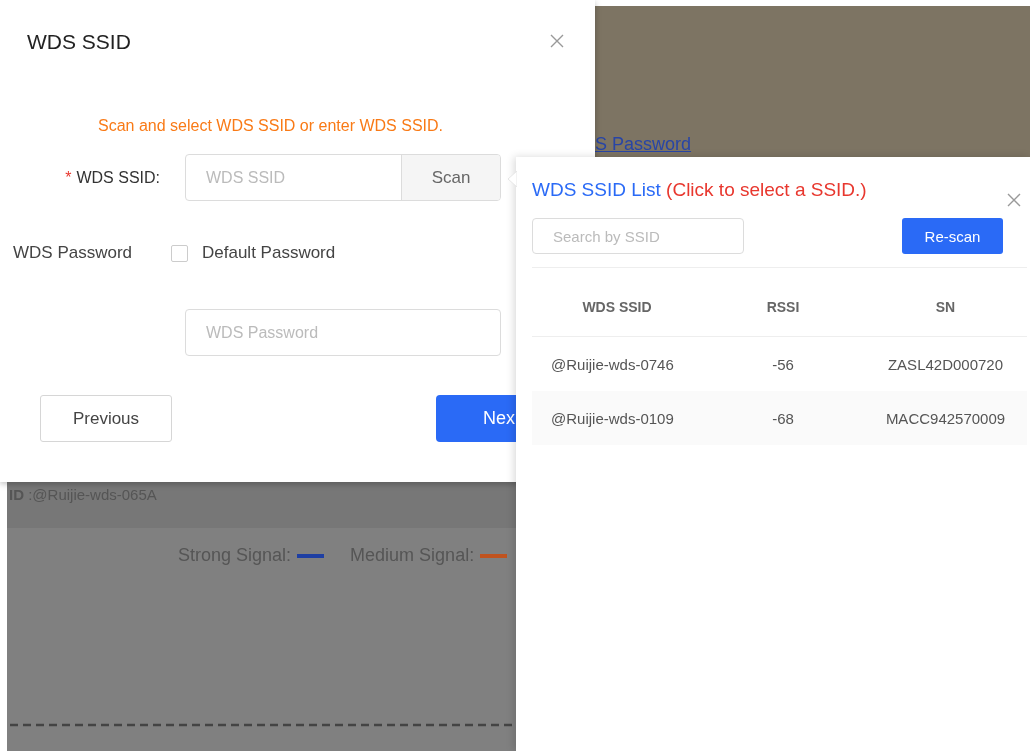 This screenshot has height=751, width=1030. I want to click on table-cell: @Ruijie-wds-0746, so click(617, 363).